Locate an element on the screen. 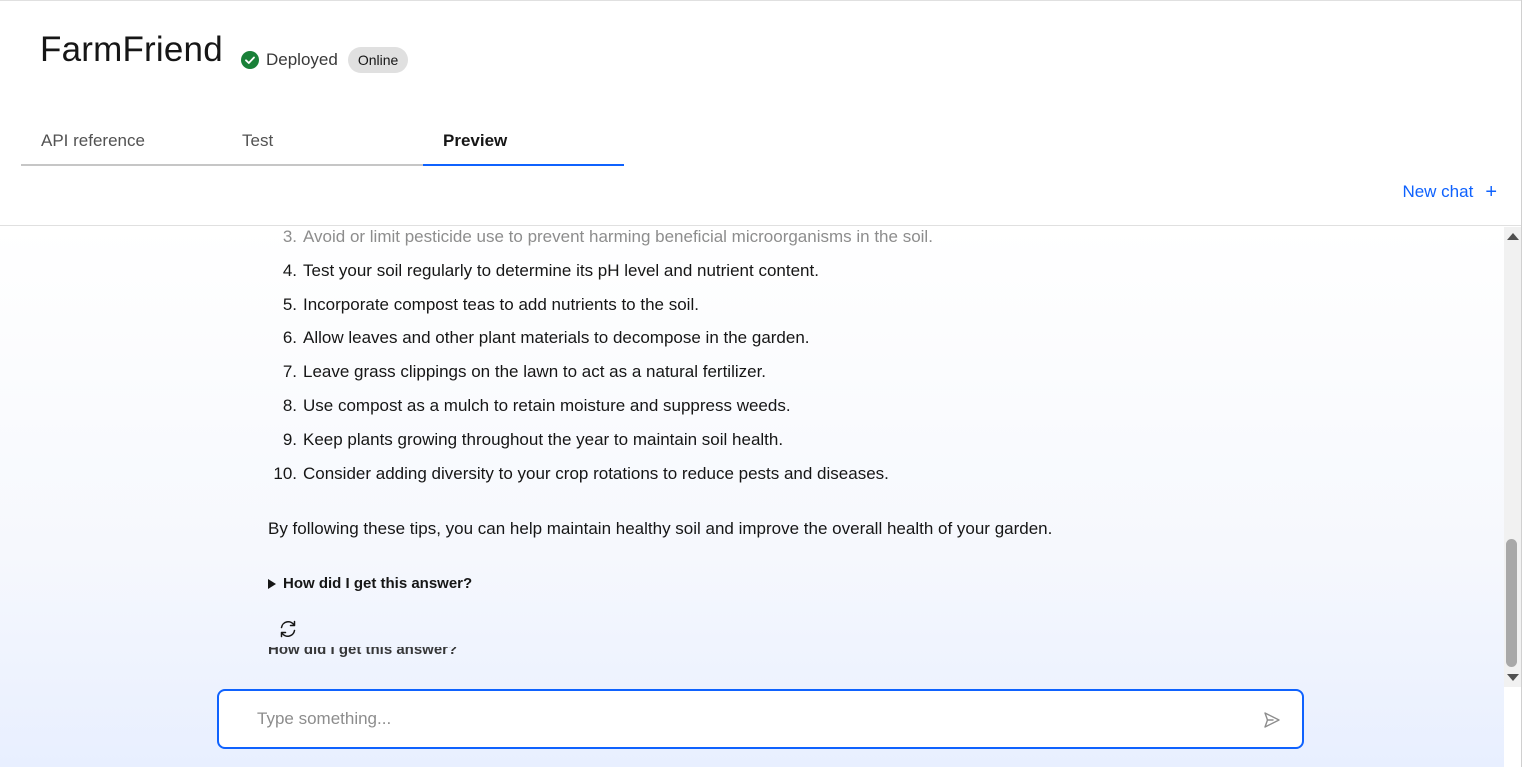  scroll-up-arrow-icon is located at coordinates (1513, 236).